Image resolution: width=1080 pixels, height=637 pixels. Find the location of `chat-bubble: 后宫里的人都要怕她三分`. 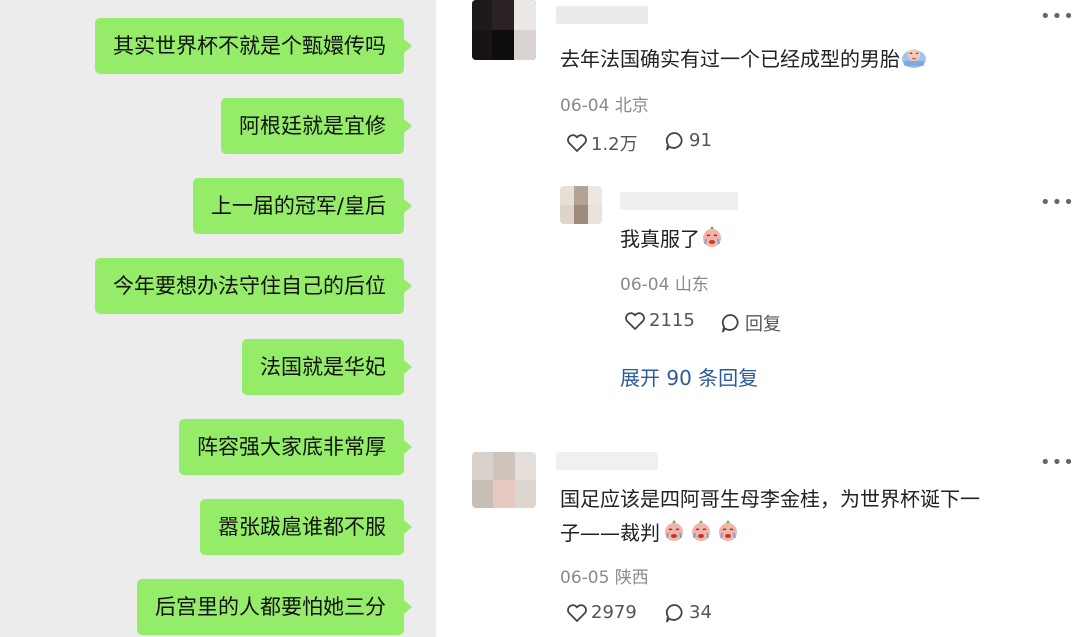

chat-bubble: 后宫里的人都要怕她三分 is located at coordinates (274, 607).